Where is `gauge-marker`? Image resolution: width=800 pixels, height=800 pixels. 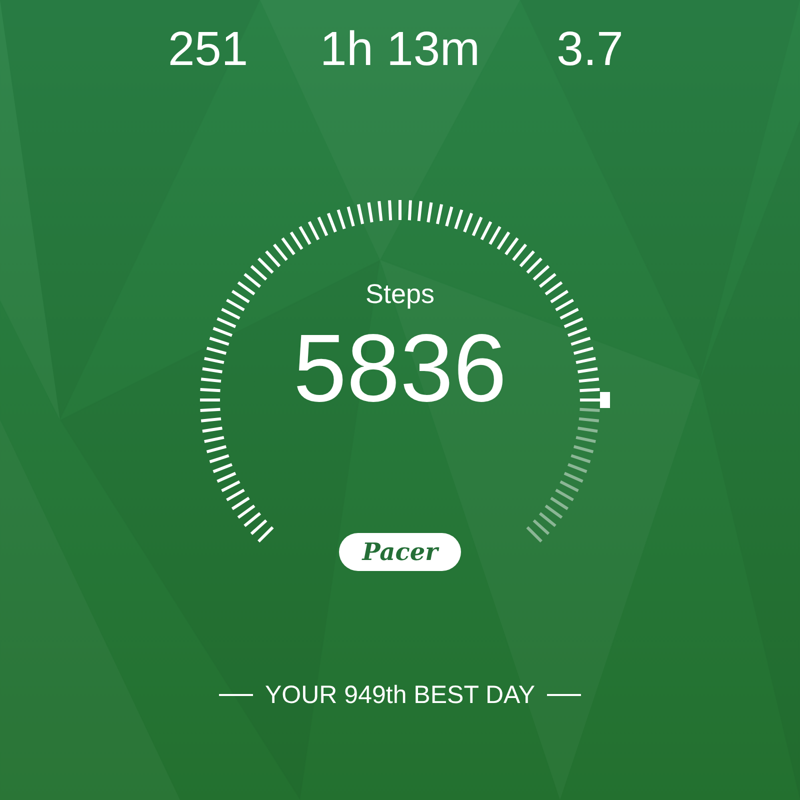
gauge-marker is located at coordinates (605, 400).